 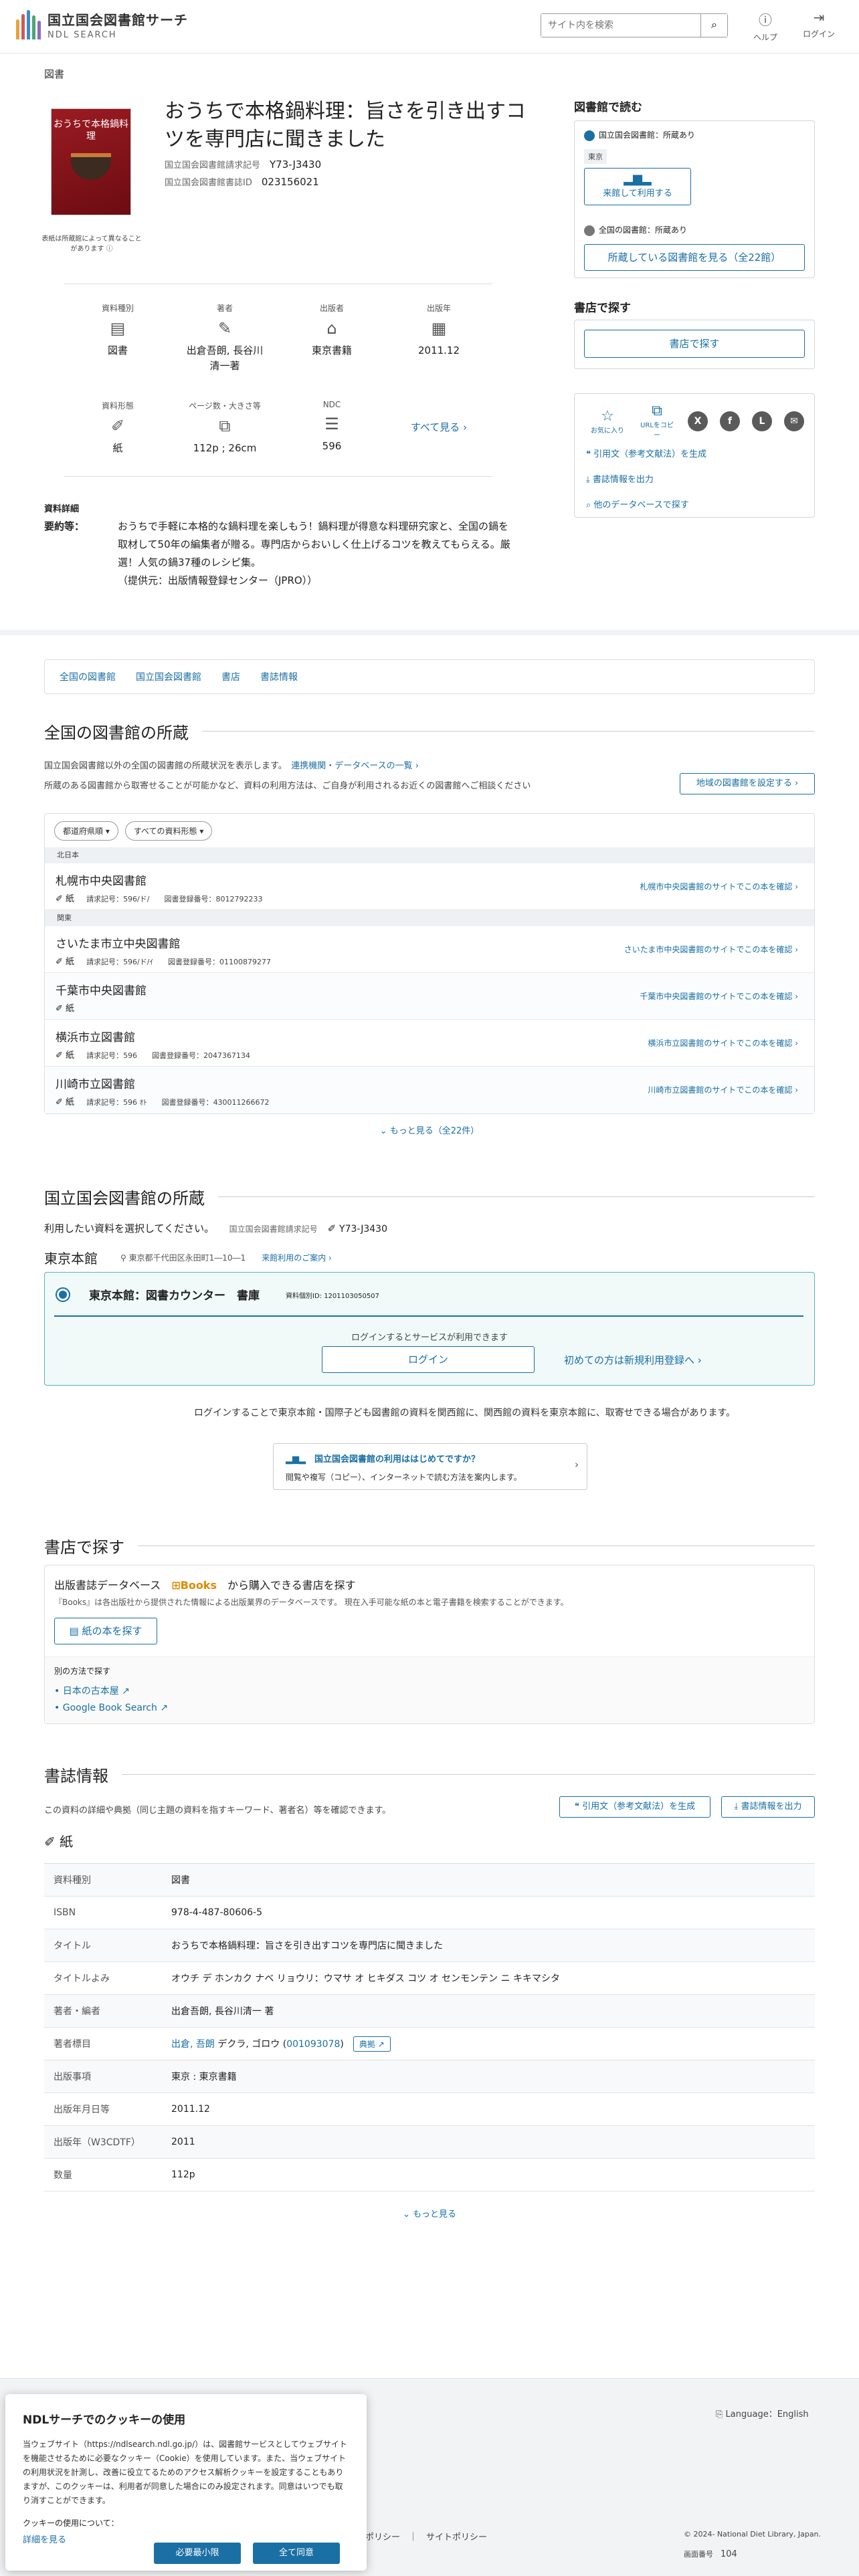 What do you see at coordinates (819, 17) in the screenshot?
I see `login-icon: ⇥` at bounding box center [819, 17].